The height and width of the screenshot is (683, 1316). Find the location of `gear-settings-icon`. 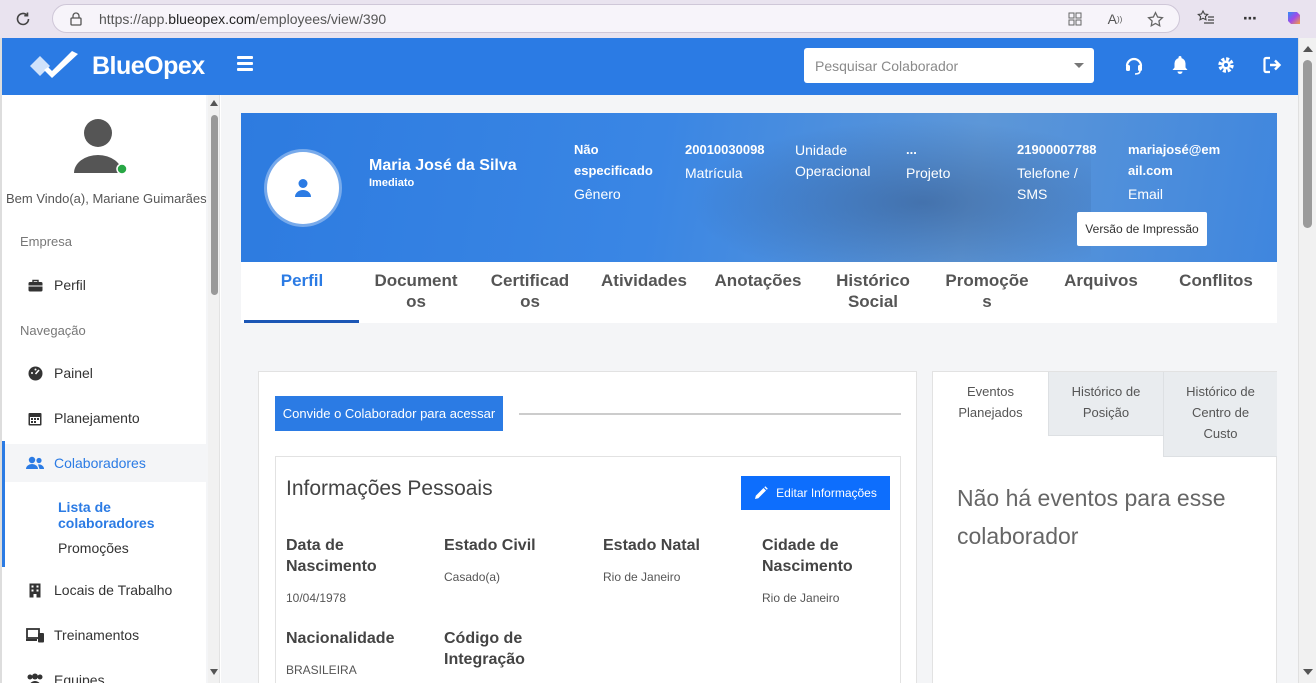

gear-settings-icon is located at coordinates (1226, 65).